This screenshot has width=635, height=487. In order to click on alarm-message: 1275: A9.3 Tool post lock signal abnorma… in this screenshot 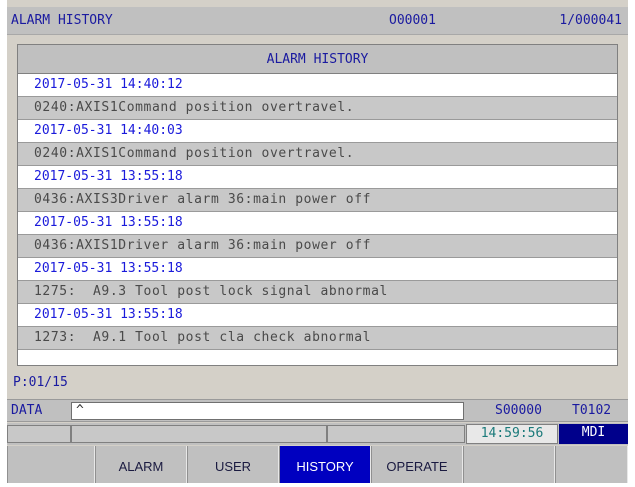, I will do `click(317, 292)`.